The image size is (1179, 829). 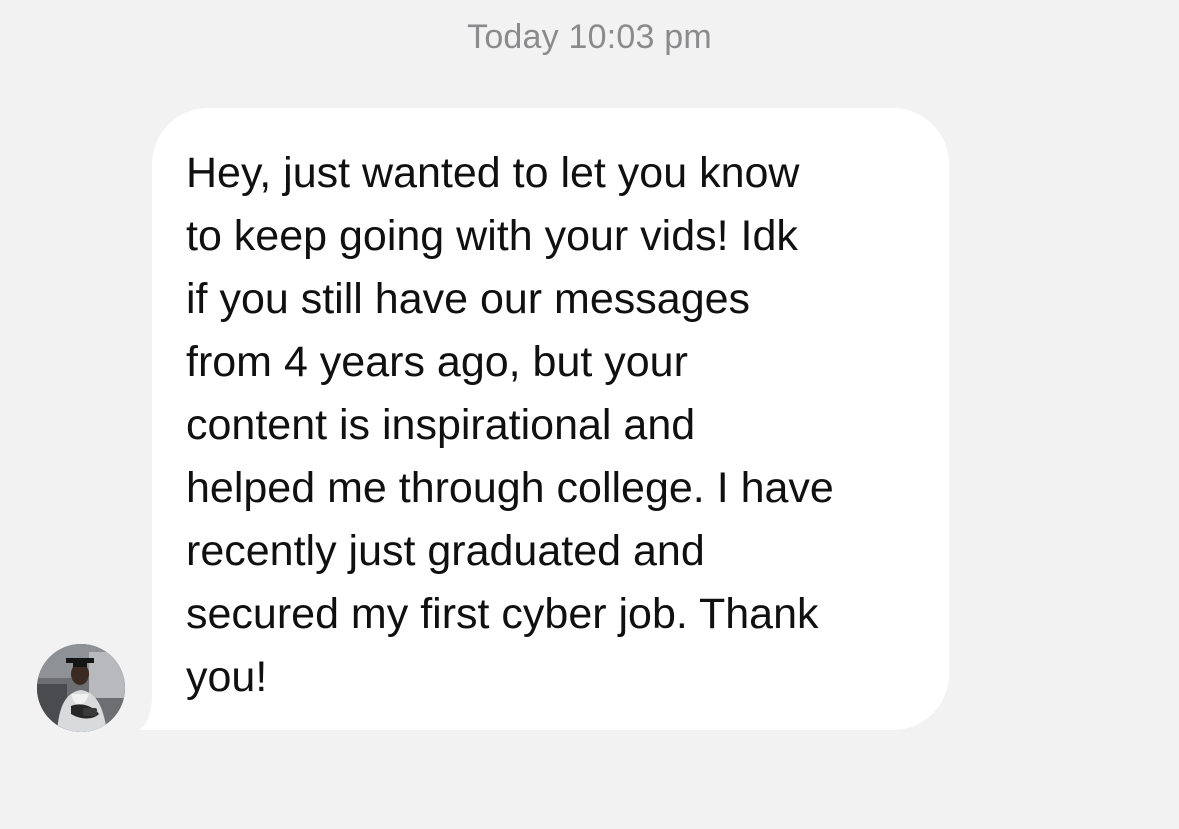 What do you see at coordinates (589, 37) in the screenshot?
I see `message-timestamp: Today 10:03 pm` at bounding box center [589, 37].